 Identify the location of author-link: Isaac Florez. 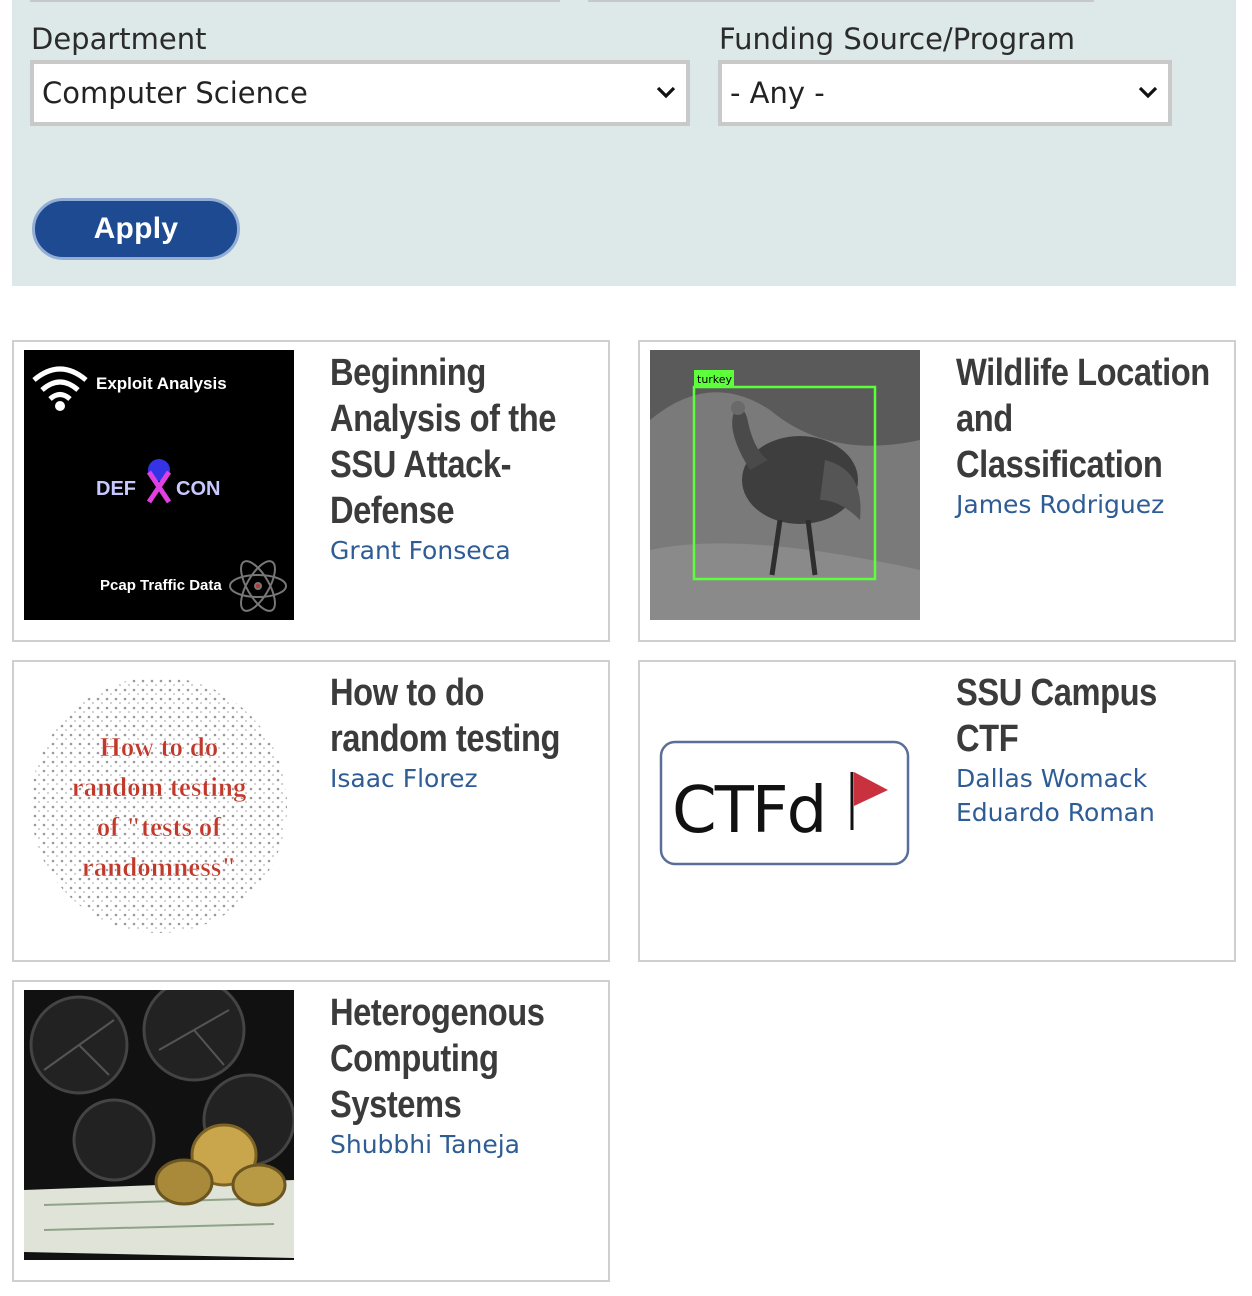
(466, 779).